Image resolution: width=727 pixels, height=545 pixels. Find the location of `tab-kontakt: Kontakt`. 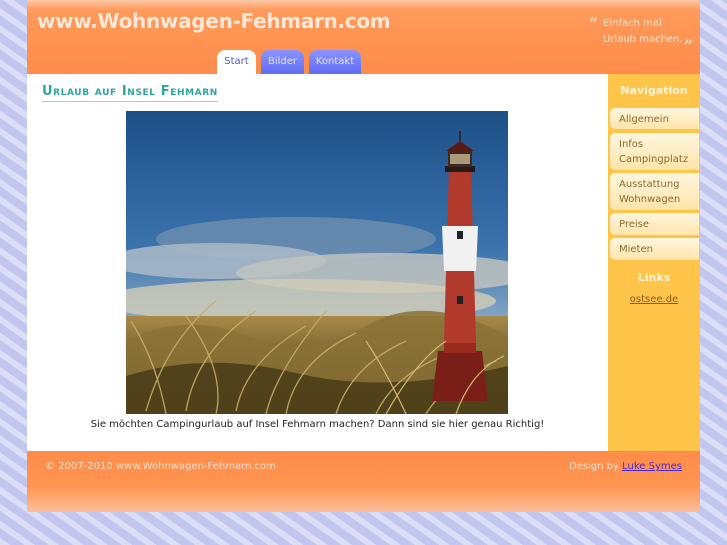

tab-kontakt: Kontakt is located at coordinates (335, 62).